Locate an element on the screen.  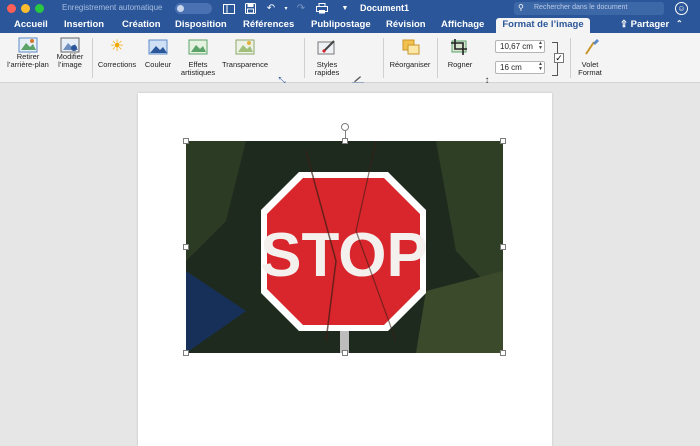
autosave-label: Enregistrement automatique is located at coordinates (112, 7).